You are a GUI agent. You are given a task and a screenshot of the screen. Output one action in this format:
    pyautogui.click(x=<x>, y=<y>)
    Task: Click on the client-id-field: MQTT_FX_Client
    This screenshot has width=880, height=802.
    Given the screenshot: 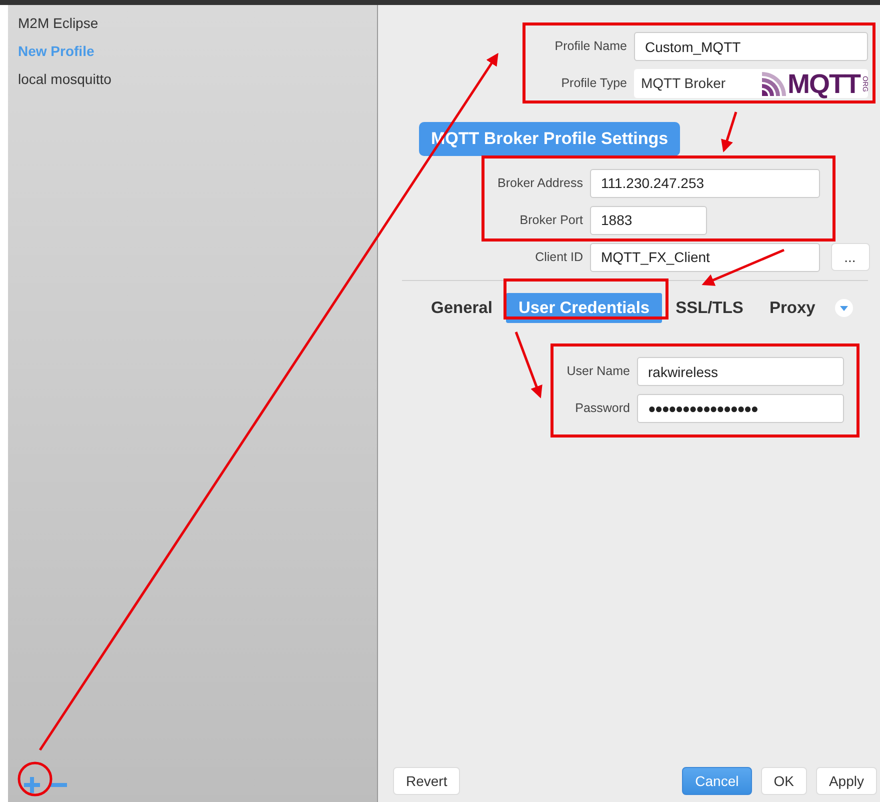 What is the action you would take?
    pyautogui.click(x=705, y=257)
    